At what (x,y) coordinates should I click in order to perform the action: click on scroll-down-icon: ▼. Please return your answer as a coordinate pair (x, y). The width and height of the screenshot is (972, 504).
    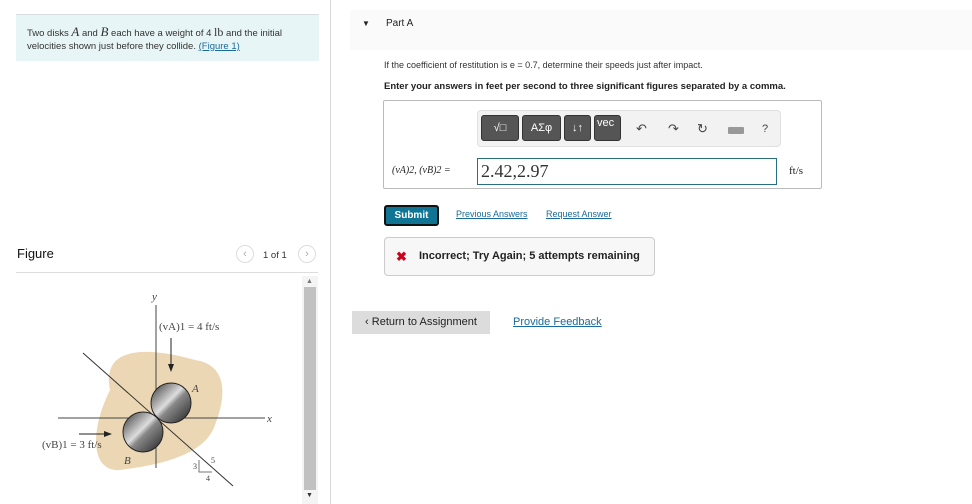
    Looking at the image, I should click on (309, 495).